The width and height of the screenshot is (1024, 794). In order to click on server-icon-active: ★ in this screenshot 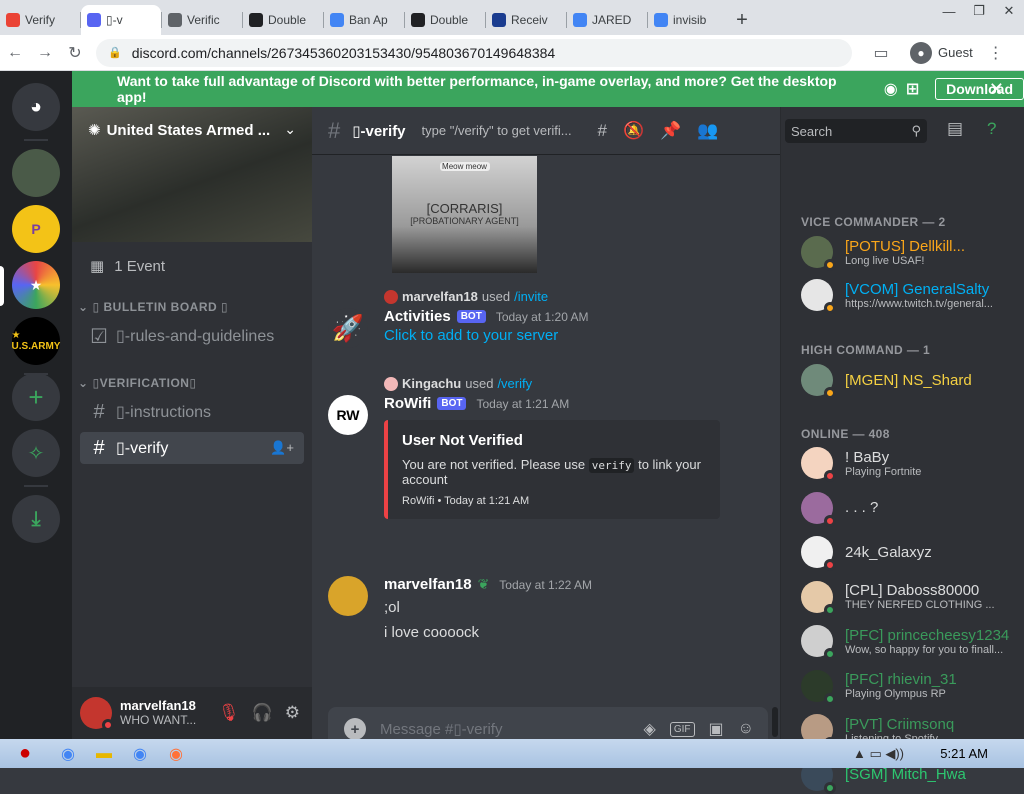, I will do `click(36, 285)`.